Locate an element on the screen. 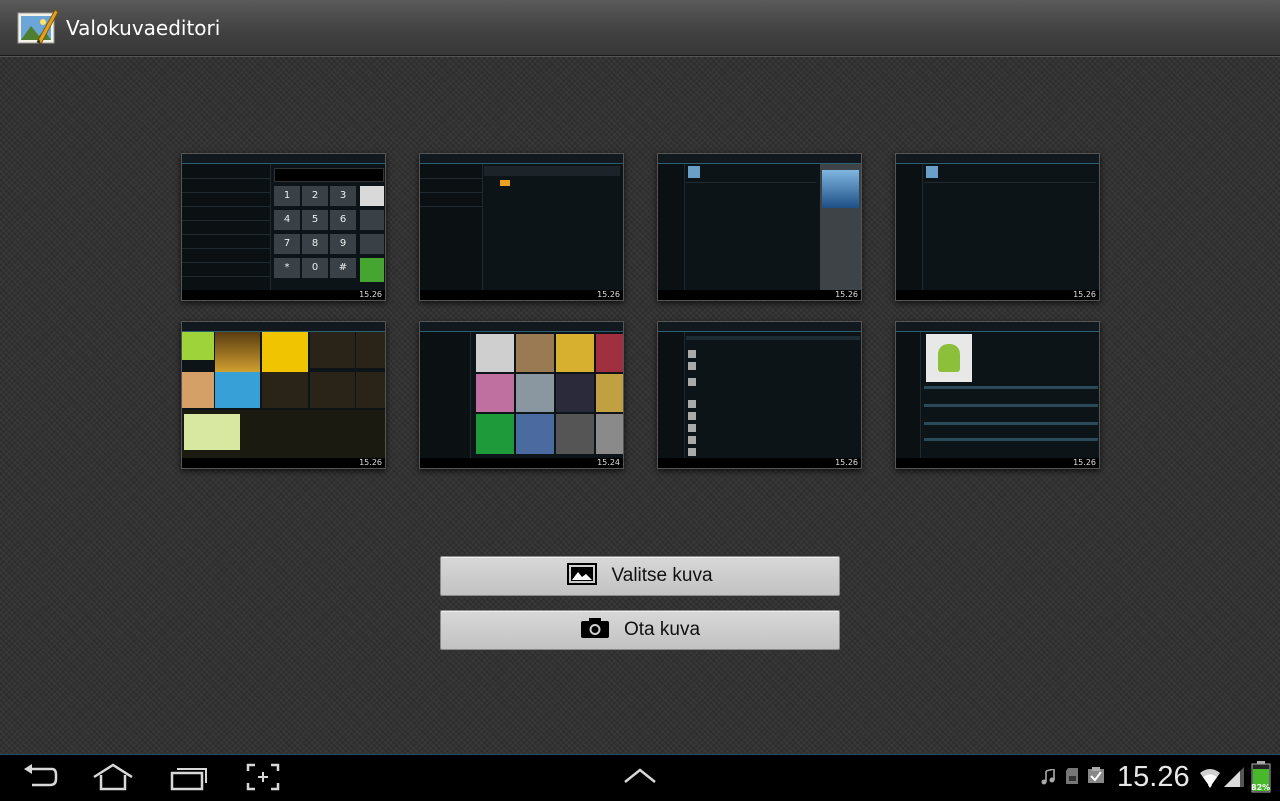  wifi-icon is located at coordinates (1210, 778).